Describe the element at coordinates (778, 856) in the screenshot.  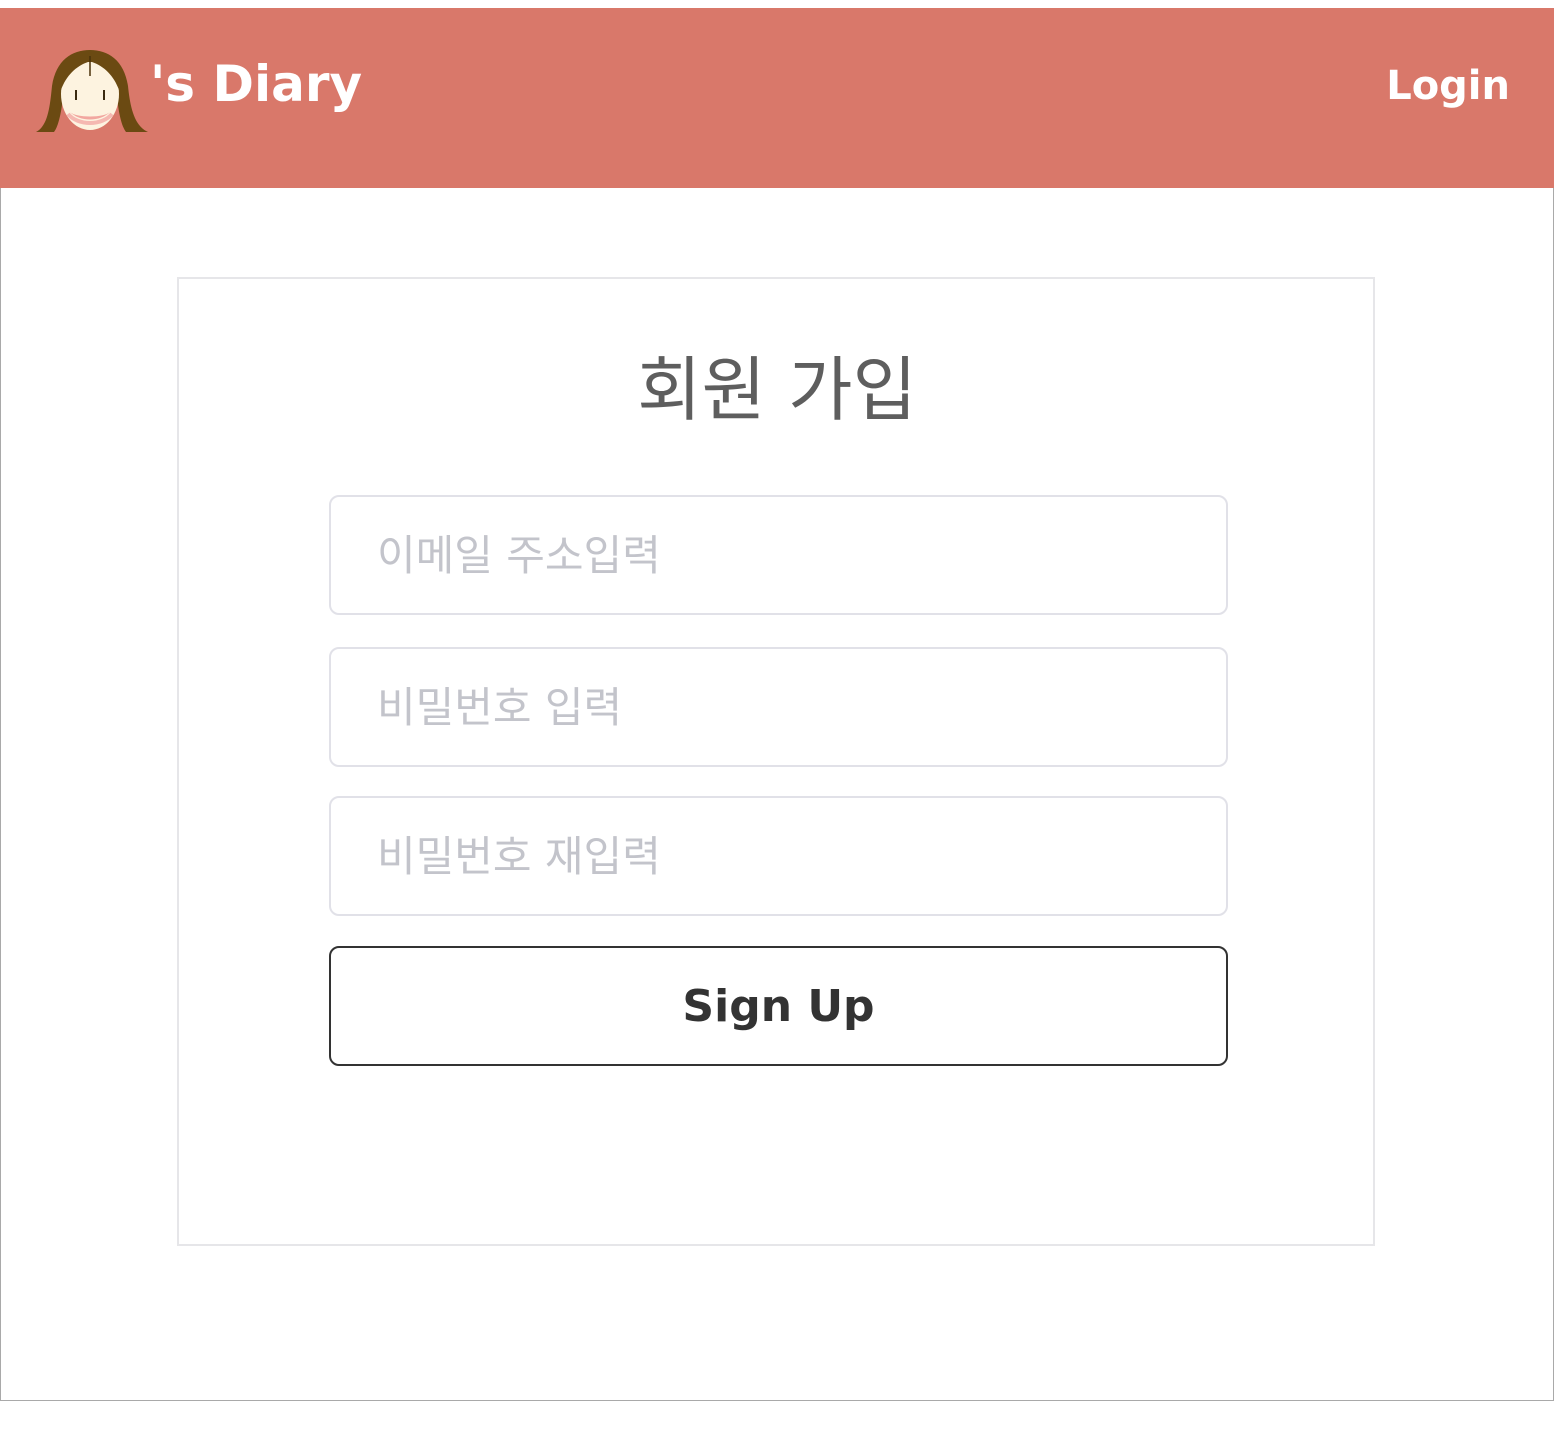
I see `password-confirm-input` at that location.